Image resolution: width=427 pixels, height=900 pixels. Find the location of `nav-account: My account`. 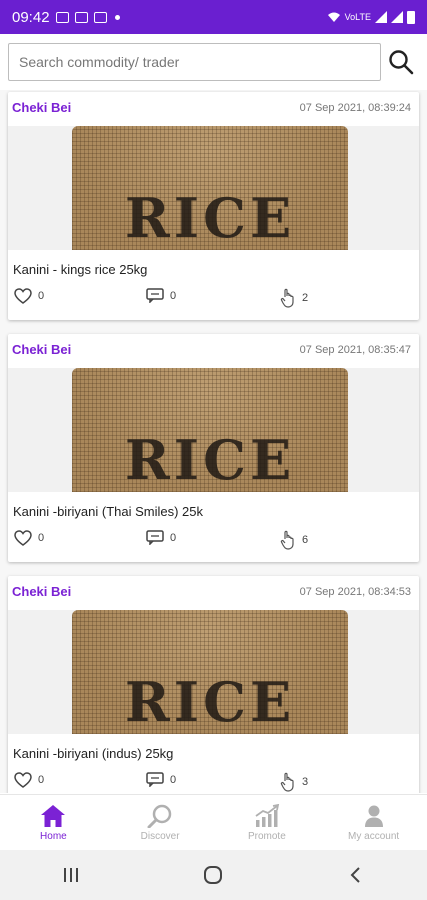

nav-account: My account is located at coordinates (373, 822).